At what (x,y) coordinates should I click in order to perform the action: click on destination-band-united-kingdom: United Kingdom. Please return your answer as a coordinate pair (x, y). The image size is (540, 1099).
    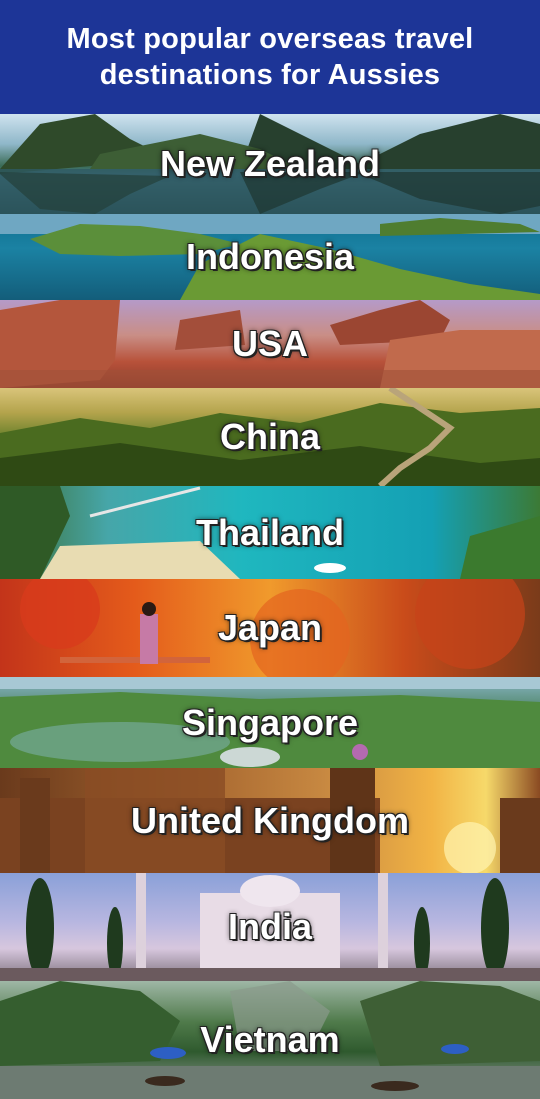
    Looking at the image, I should click on (270, 820).